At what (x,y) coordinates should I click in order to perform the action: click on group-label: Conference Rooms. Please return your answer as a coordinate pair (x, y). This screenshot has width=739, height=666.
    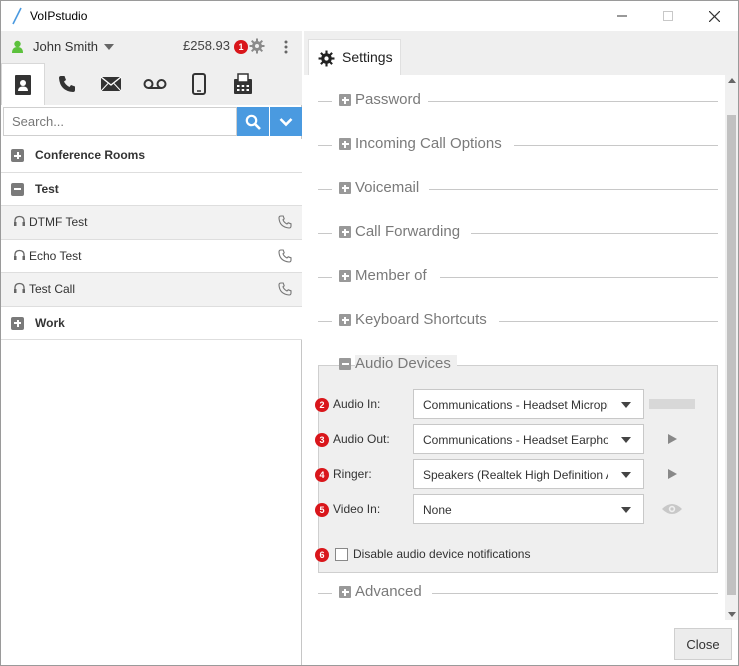
    Looking at the image, I should click on (90, 155).